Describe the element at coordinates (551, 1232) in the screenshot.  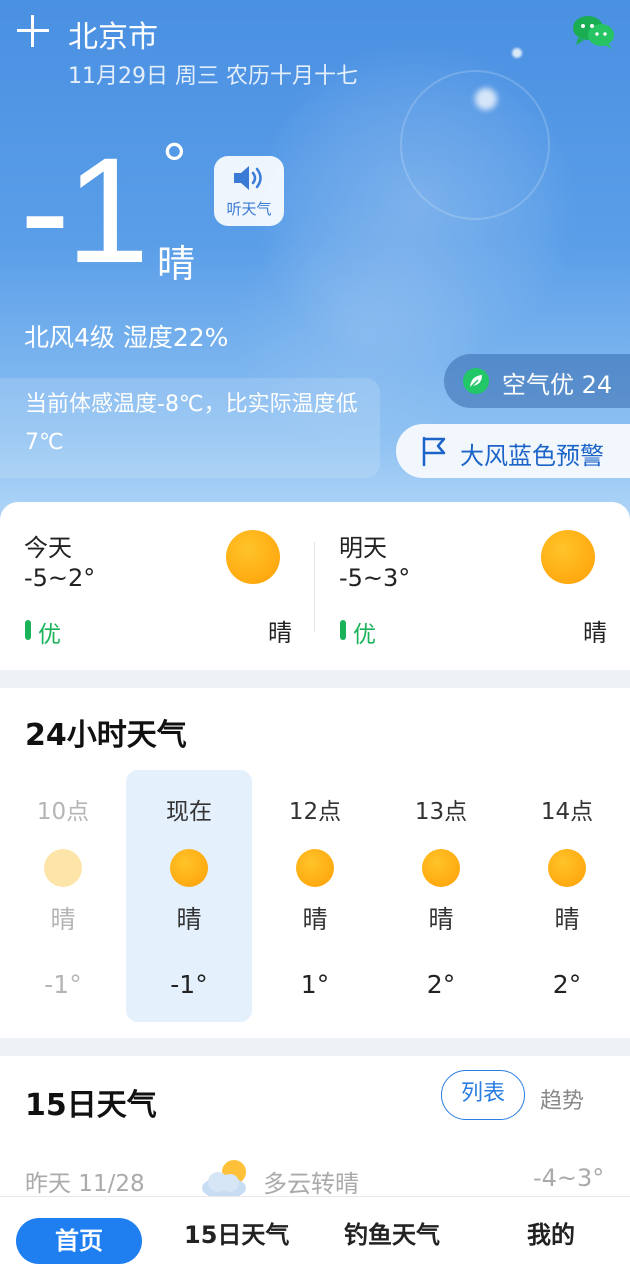
I see `nav-me: 我的` at that location.